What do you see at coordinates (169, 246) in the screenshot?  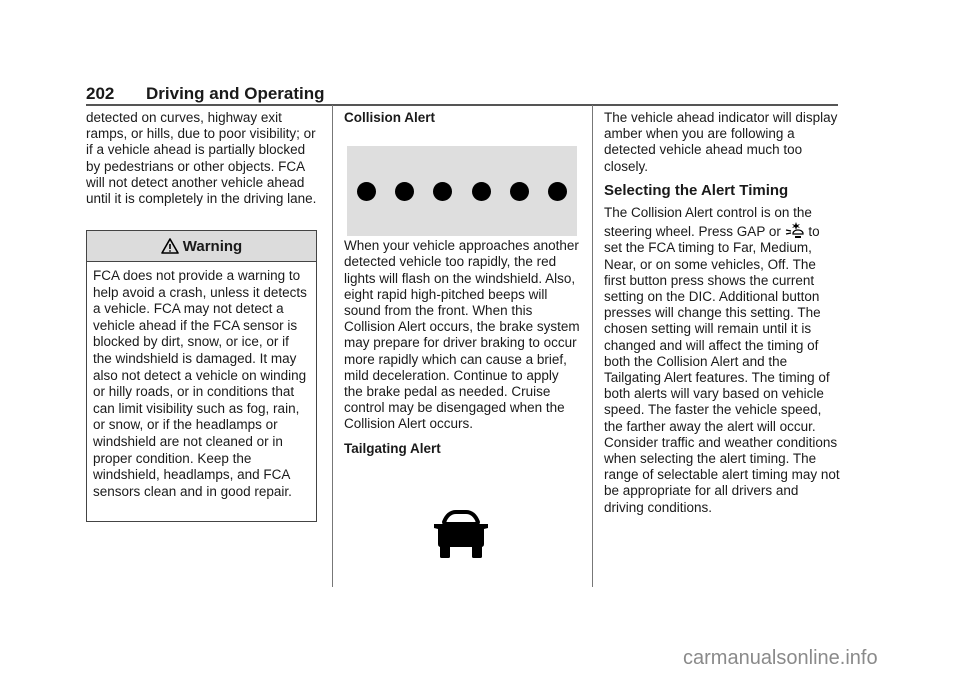 I see `warning-triangle-icon` at bounding box center [169, 246].